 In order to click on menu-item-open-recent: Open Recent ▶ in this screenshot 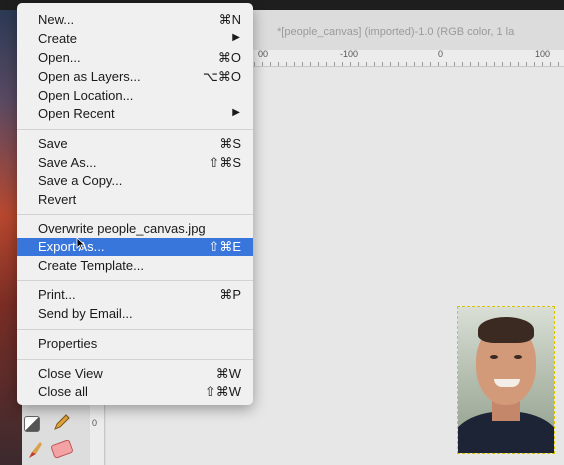, I will do `click(135, 114)`.